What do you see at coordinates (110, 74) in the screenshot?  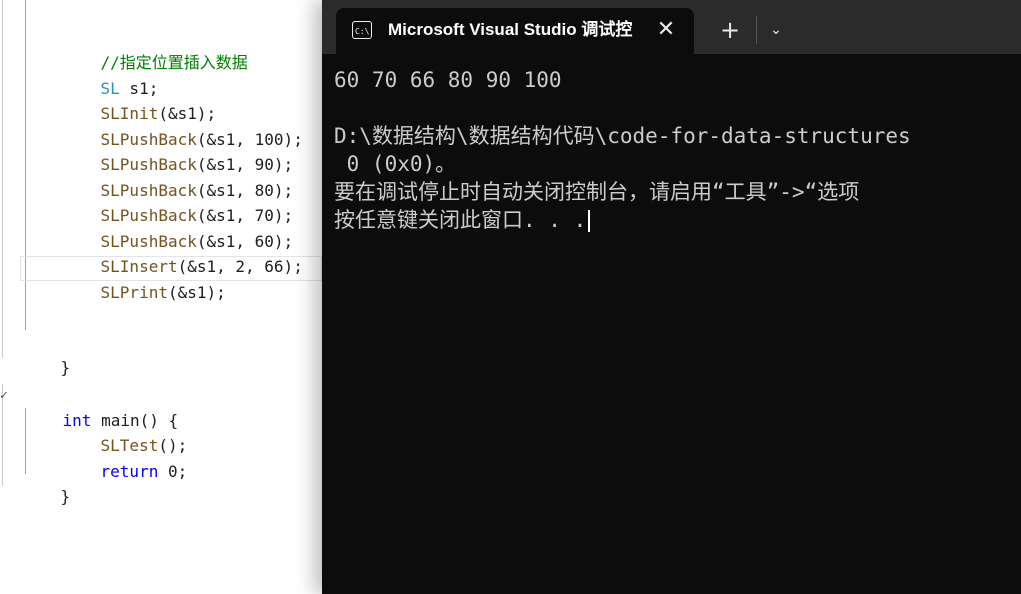 I see `code-line: SL s1;` at bounding box center [110, 74].